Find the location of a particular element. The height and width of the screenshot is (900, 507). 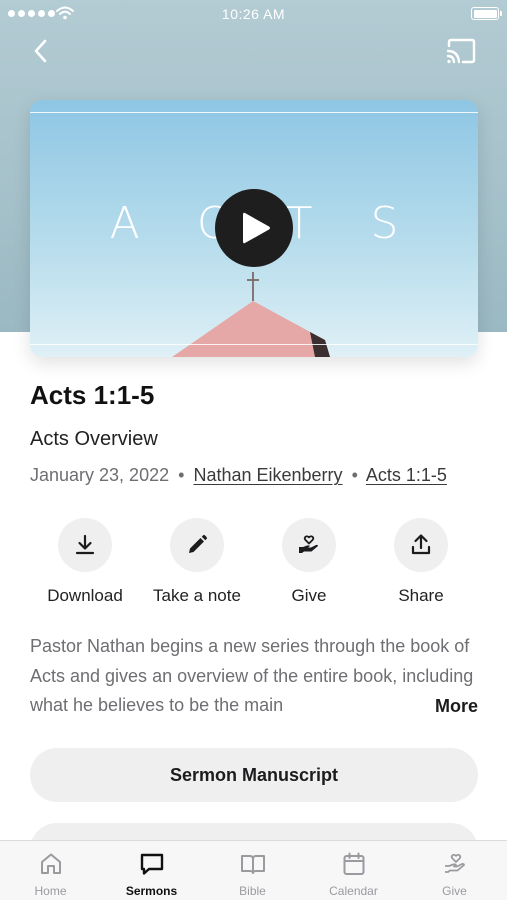

tab-bar: Home Sermons Bible Calendar Give is located at coordinates (253, 870).